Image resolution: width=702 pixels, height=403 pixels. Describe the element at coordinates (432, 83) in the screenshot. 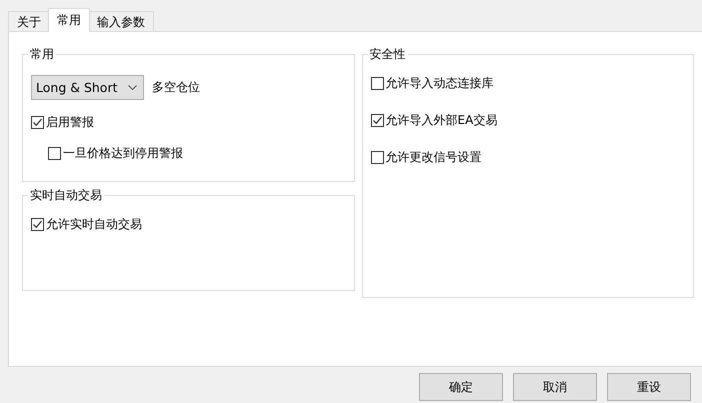

I see `checkbox: 允许导入动态连接库` at that location.